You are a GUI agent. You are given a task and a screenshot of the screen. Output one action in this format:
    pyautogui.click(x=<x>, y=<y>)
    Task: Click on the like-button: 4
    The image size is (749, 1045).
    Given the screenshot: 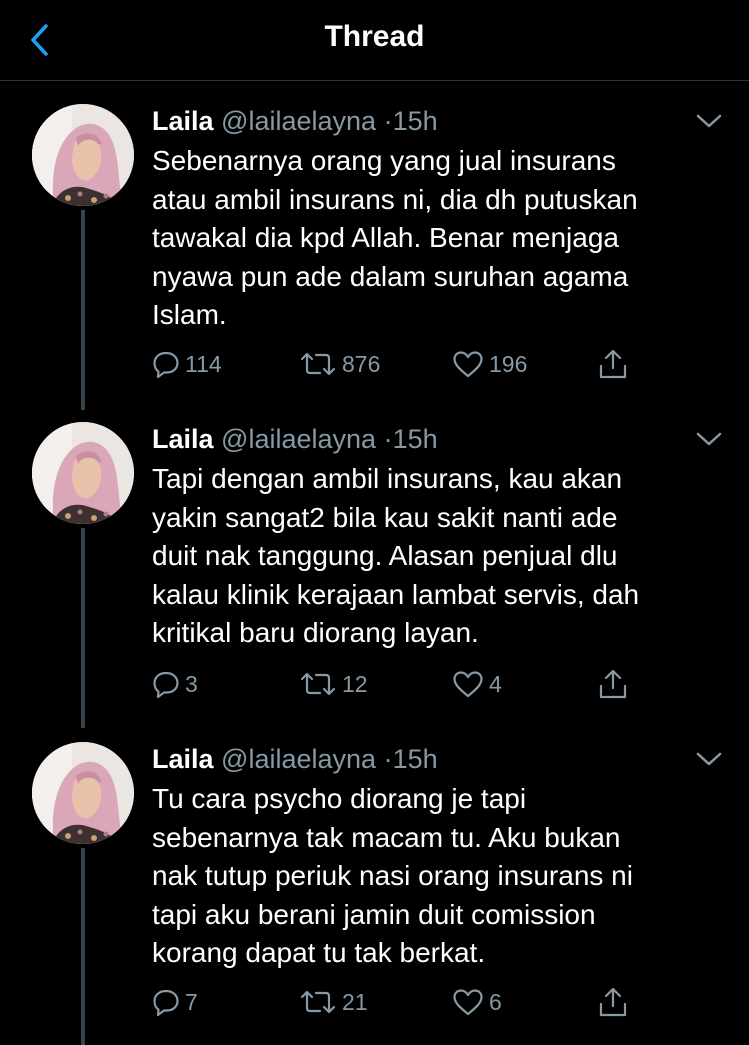 What is the action you would take?
    pyautogui.click(x=477, y=684)
    